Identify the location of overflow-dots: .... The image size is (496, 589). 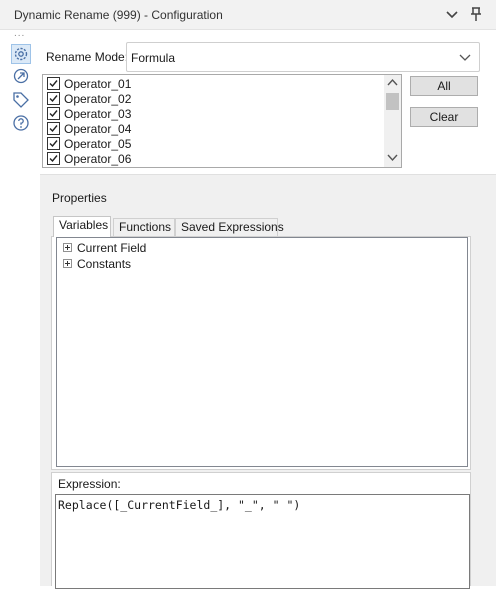
(20, 33).